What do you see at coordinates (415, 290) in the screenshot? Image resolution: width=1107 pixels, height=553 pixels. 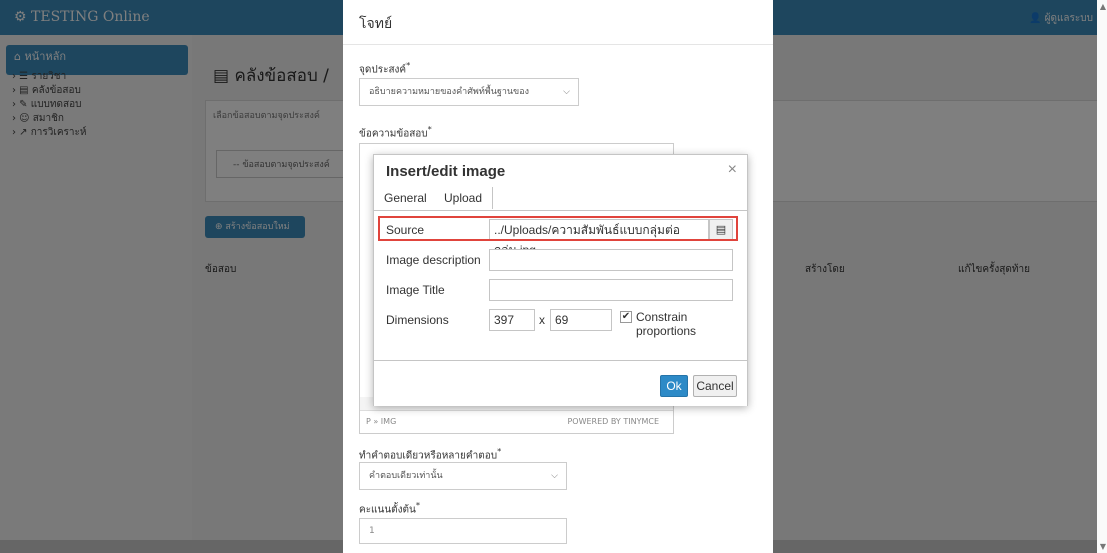 I see `image-title-label: Image Title` at bounding box center [415, 290].